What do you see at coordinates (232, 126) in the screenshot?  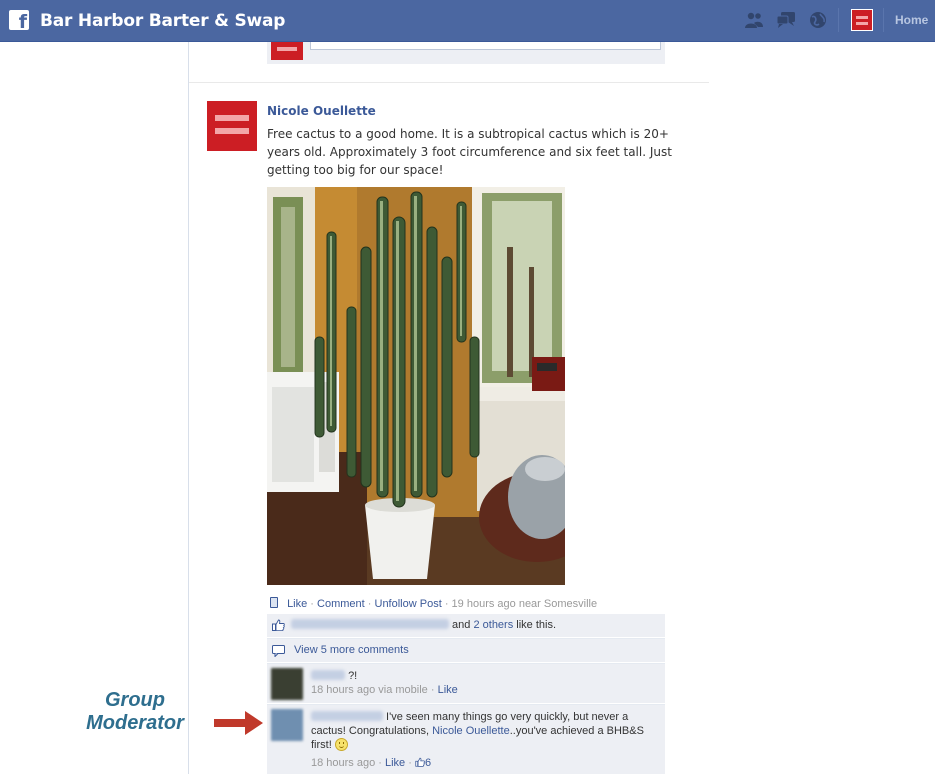 I see `author-avatar` at bounding box center [232, 126].